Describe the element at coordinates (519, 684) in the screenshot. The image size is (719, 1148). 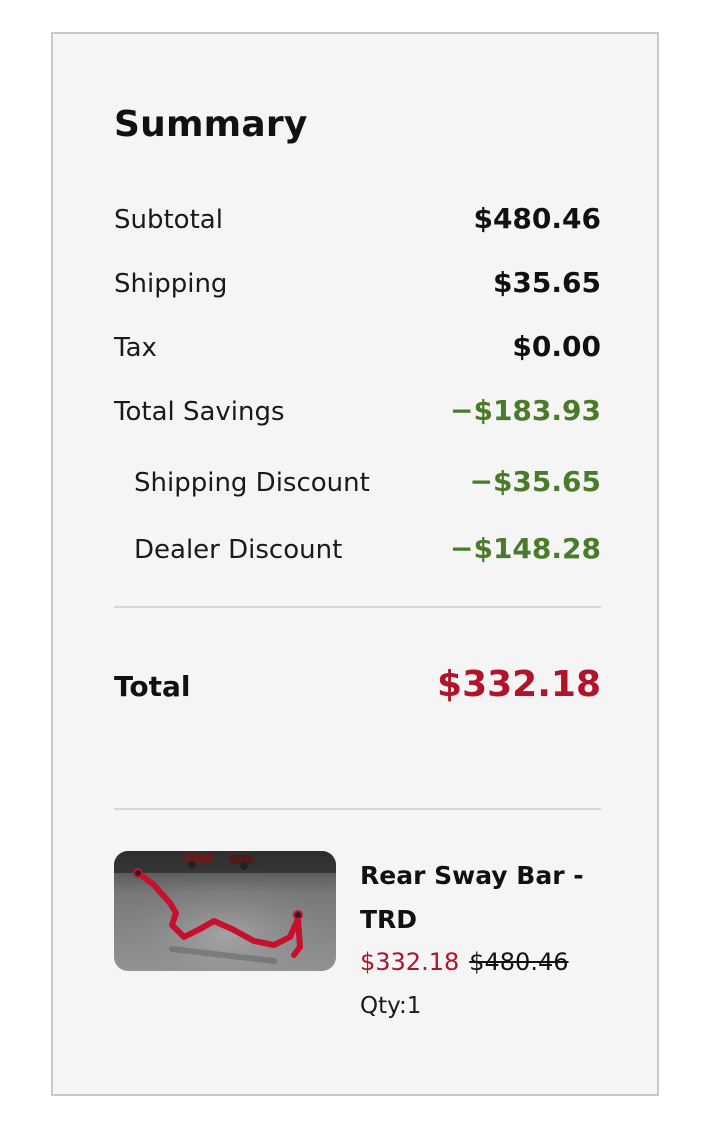
I see `total-value: $332.18` at that location.